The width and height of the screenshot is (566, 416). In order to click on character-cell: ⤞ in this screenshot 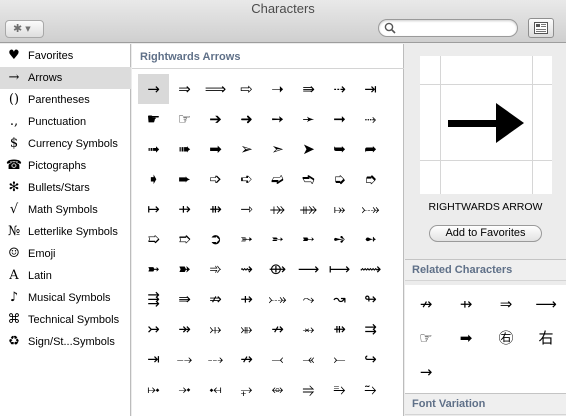, I will do `click(184, 389)`.